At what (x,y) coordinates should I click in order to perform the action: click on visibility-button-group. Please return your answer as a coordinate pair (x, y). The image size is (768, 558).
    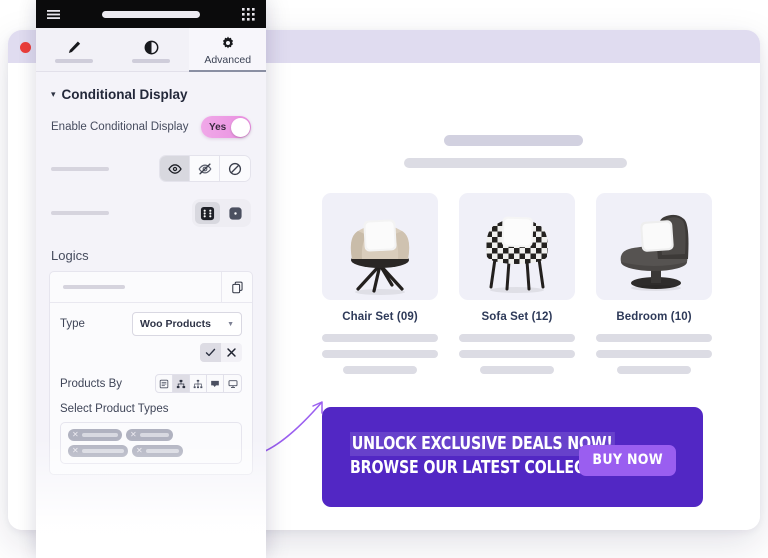
    Looking at the image, I should click on (205, 168).